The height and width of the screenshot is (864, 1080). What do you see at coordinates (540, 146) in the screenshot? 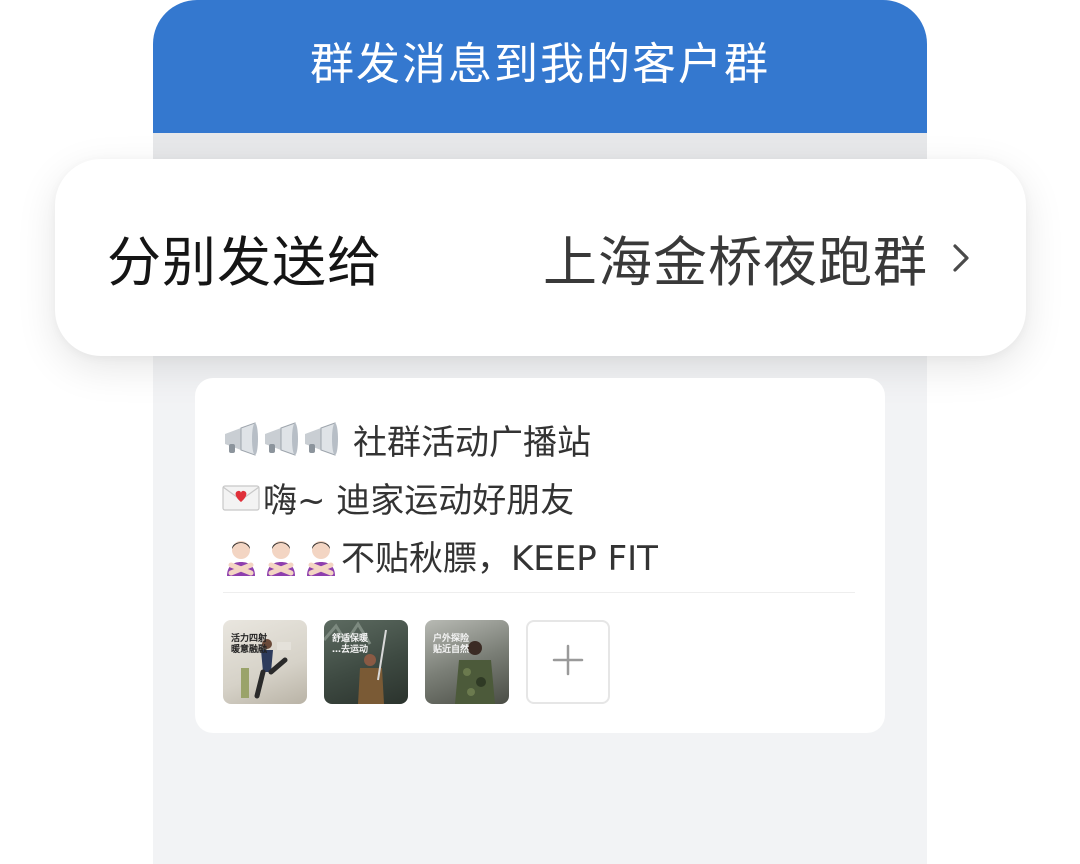
I see `header-divider-strip` at bounding box center [540, 146].